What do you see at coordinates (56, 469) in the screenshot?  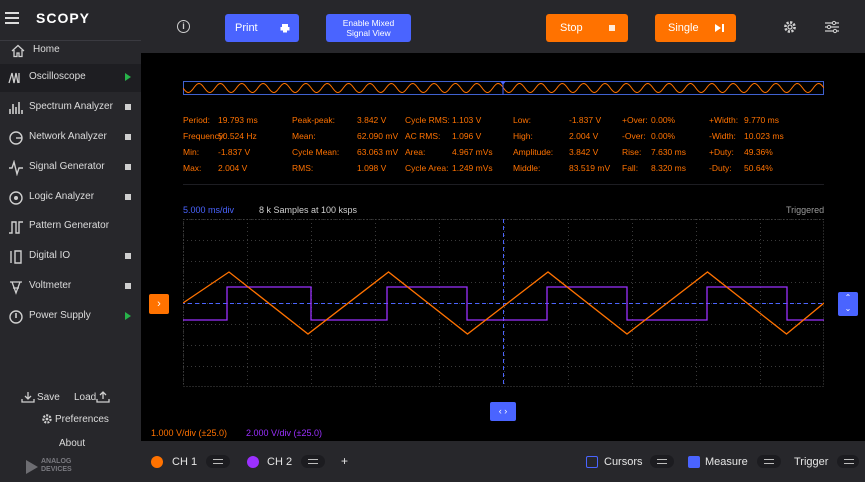 I see `logo-line-2: DEVICES` at bounding box center [56, 469].